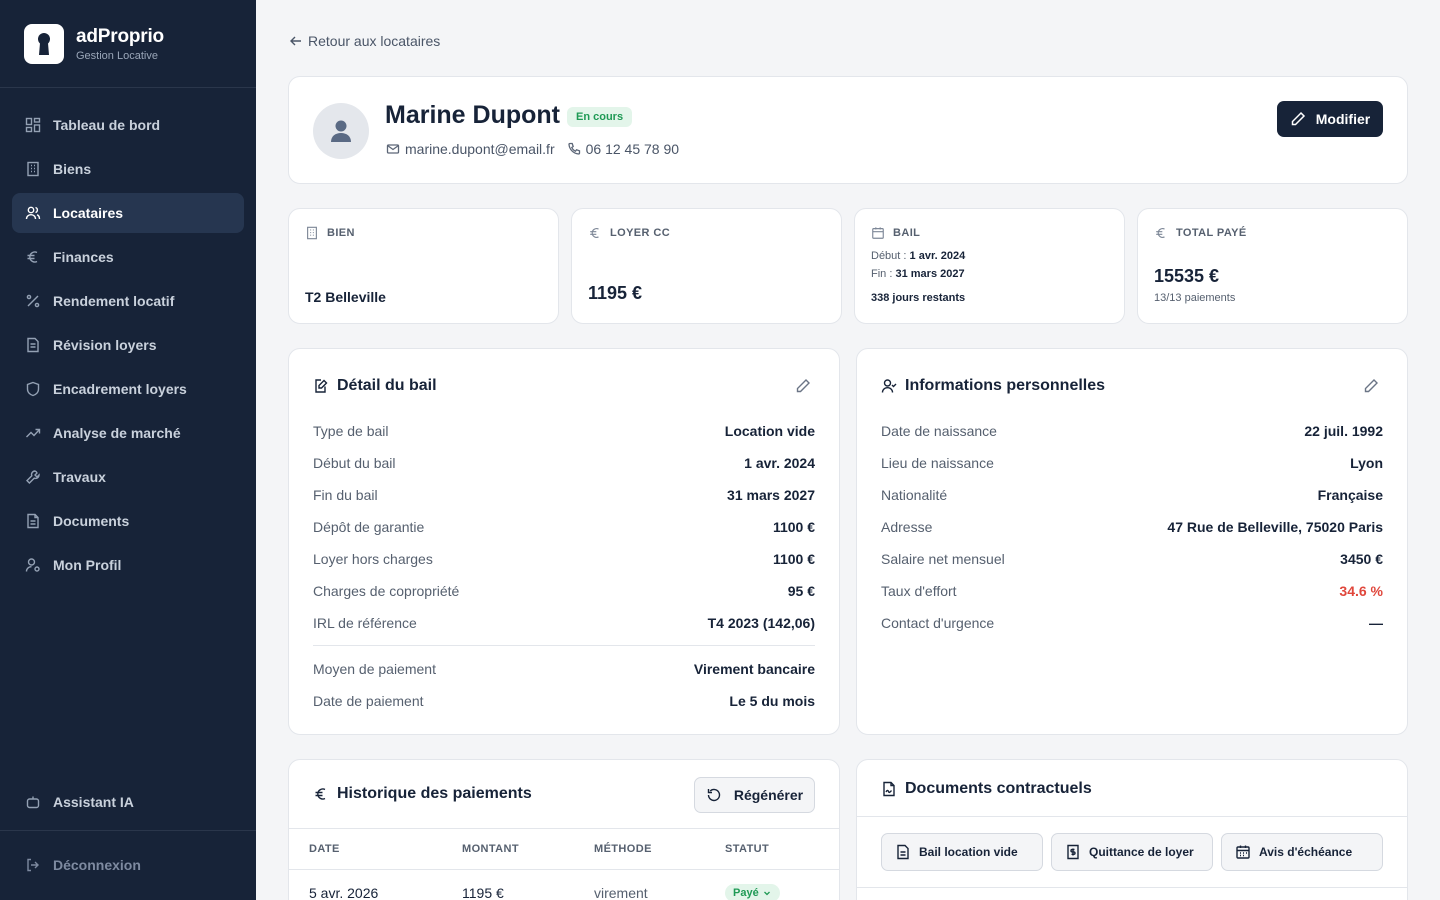 The width and height of the screenshot is (1440, 900). What do you see at coordinates (351, 431) in the screenshot?
I see `lease-row-key: Type de bail` at bounding box center [351, 431].